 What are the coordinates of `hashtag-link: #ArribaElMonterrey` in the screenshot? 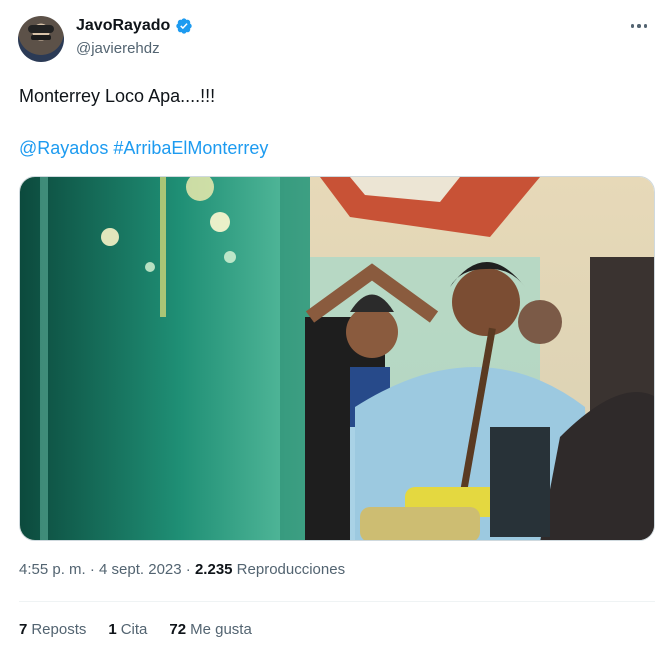 It's located at (190, 148).